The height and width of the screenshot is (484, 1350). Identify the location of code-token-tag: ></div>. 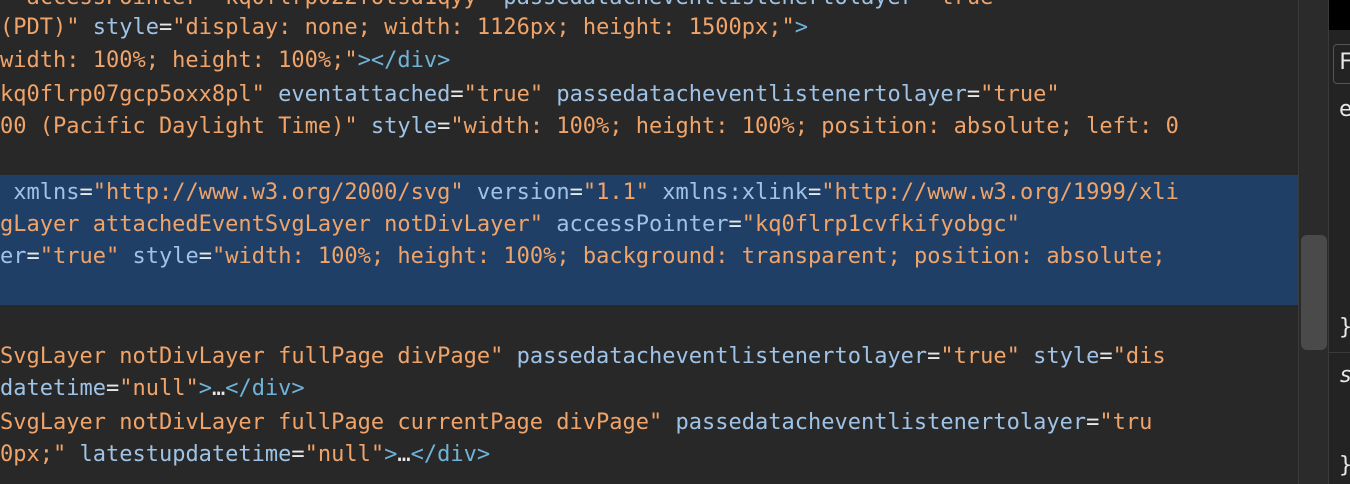
(404, 60).